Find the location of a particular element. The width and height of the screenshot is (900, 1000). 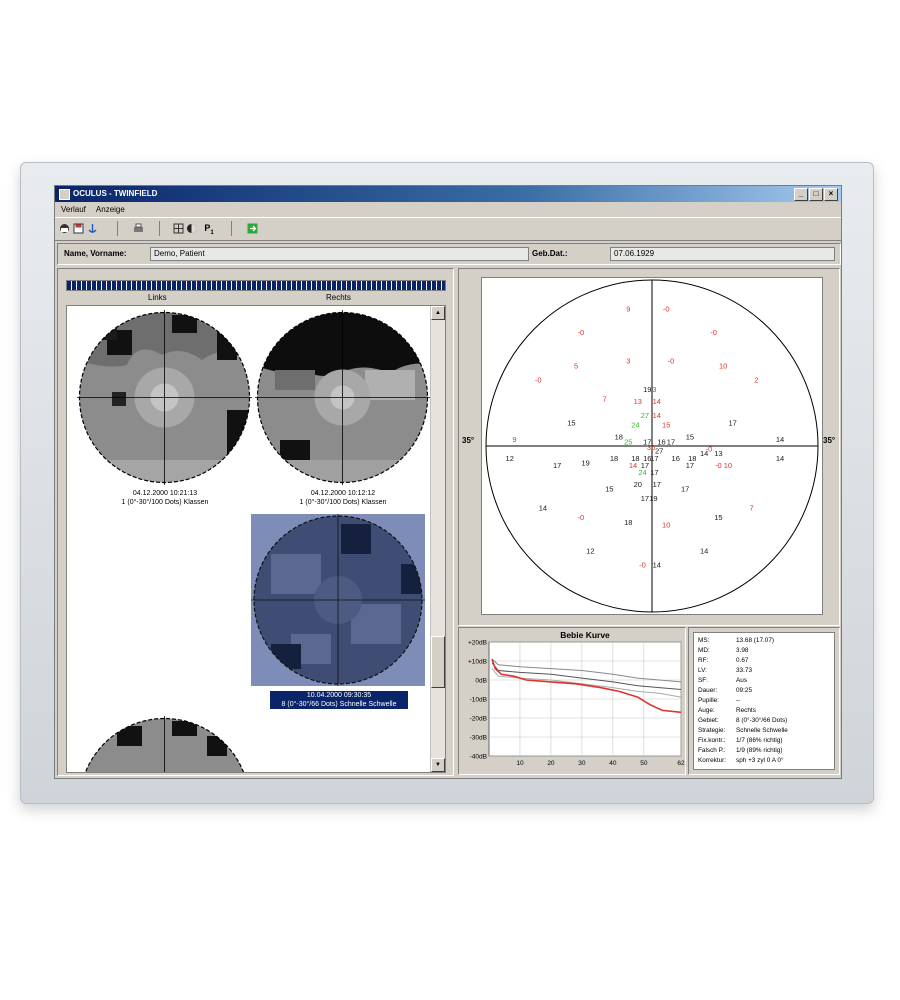

selected-exam-highlight is located at coordinates (338, 600).